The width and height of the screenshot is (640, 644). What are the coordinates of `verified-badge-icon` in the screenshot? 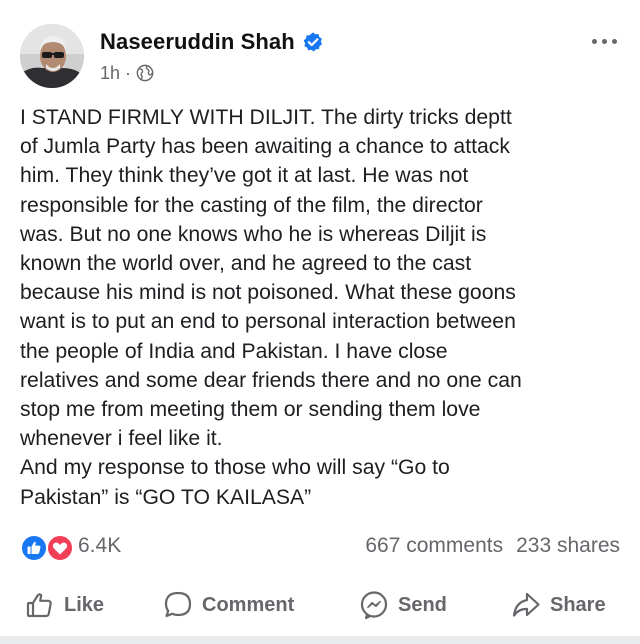 It's located at (313, 42).